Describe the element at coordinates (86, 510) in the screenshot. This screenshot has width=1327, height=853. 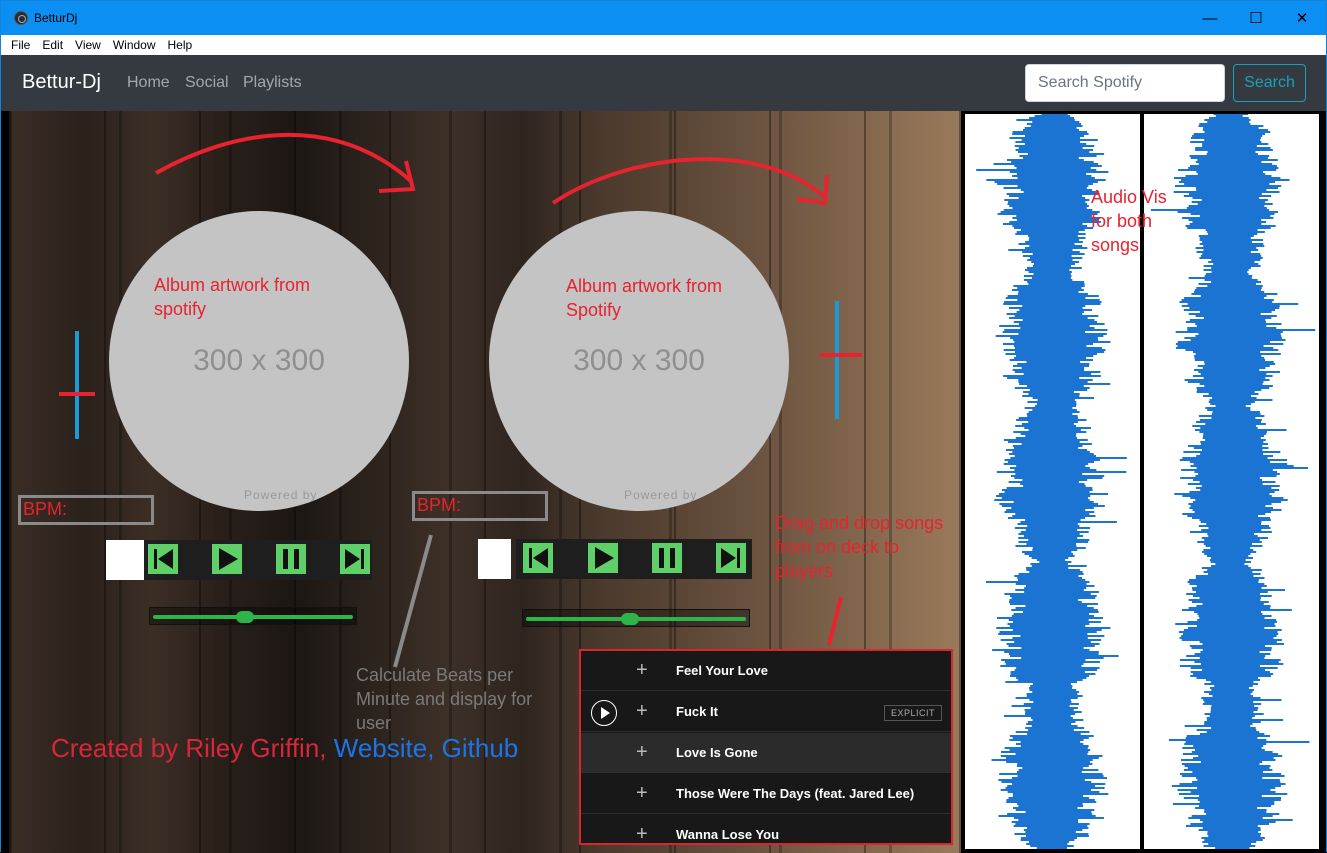
I see `deck1-bpm-box: BPM:` at that location.